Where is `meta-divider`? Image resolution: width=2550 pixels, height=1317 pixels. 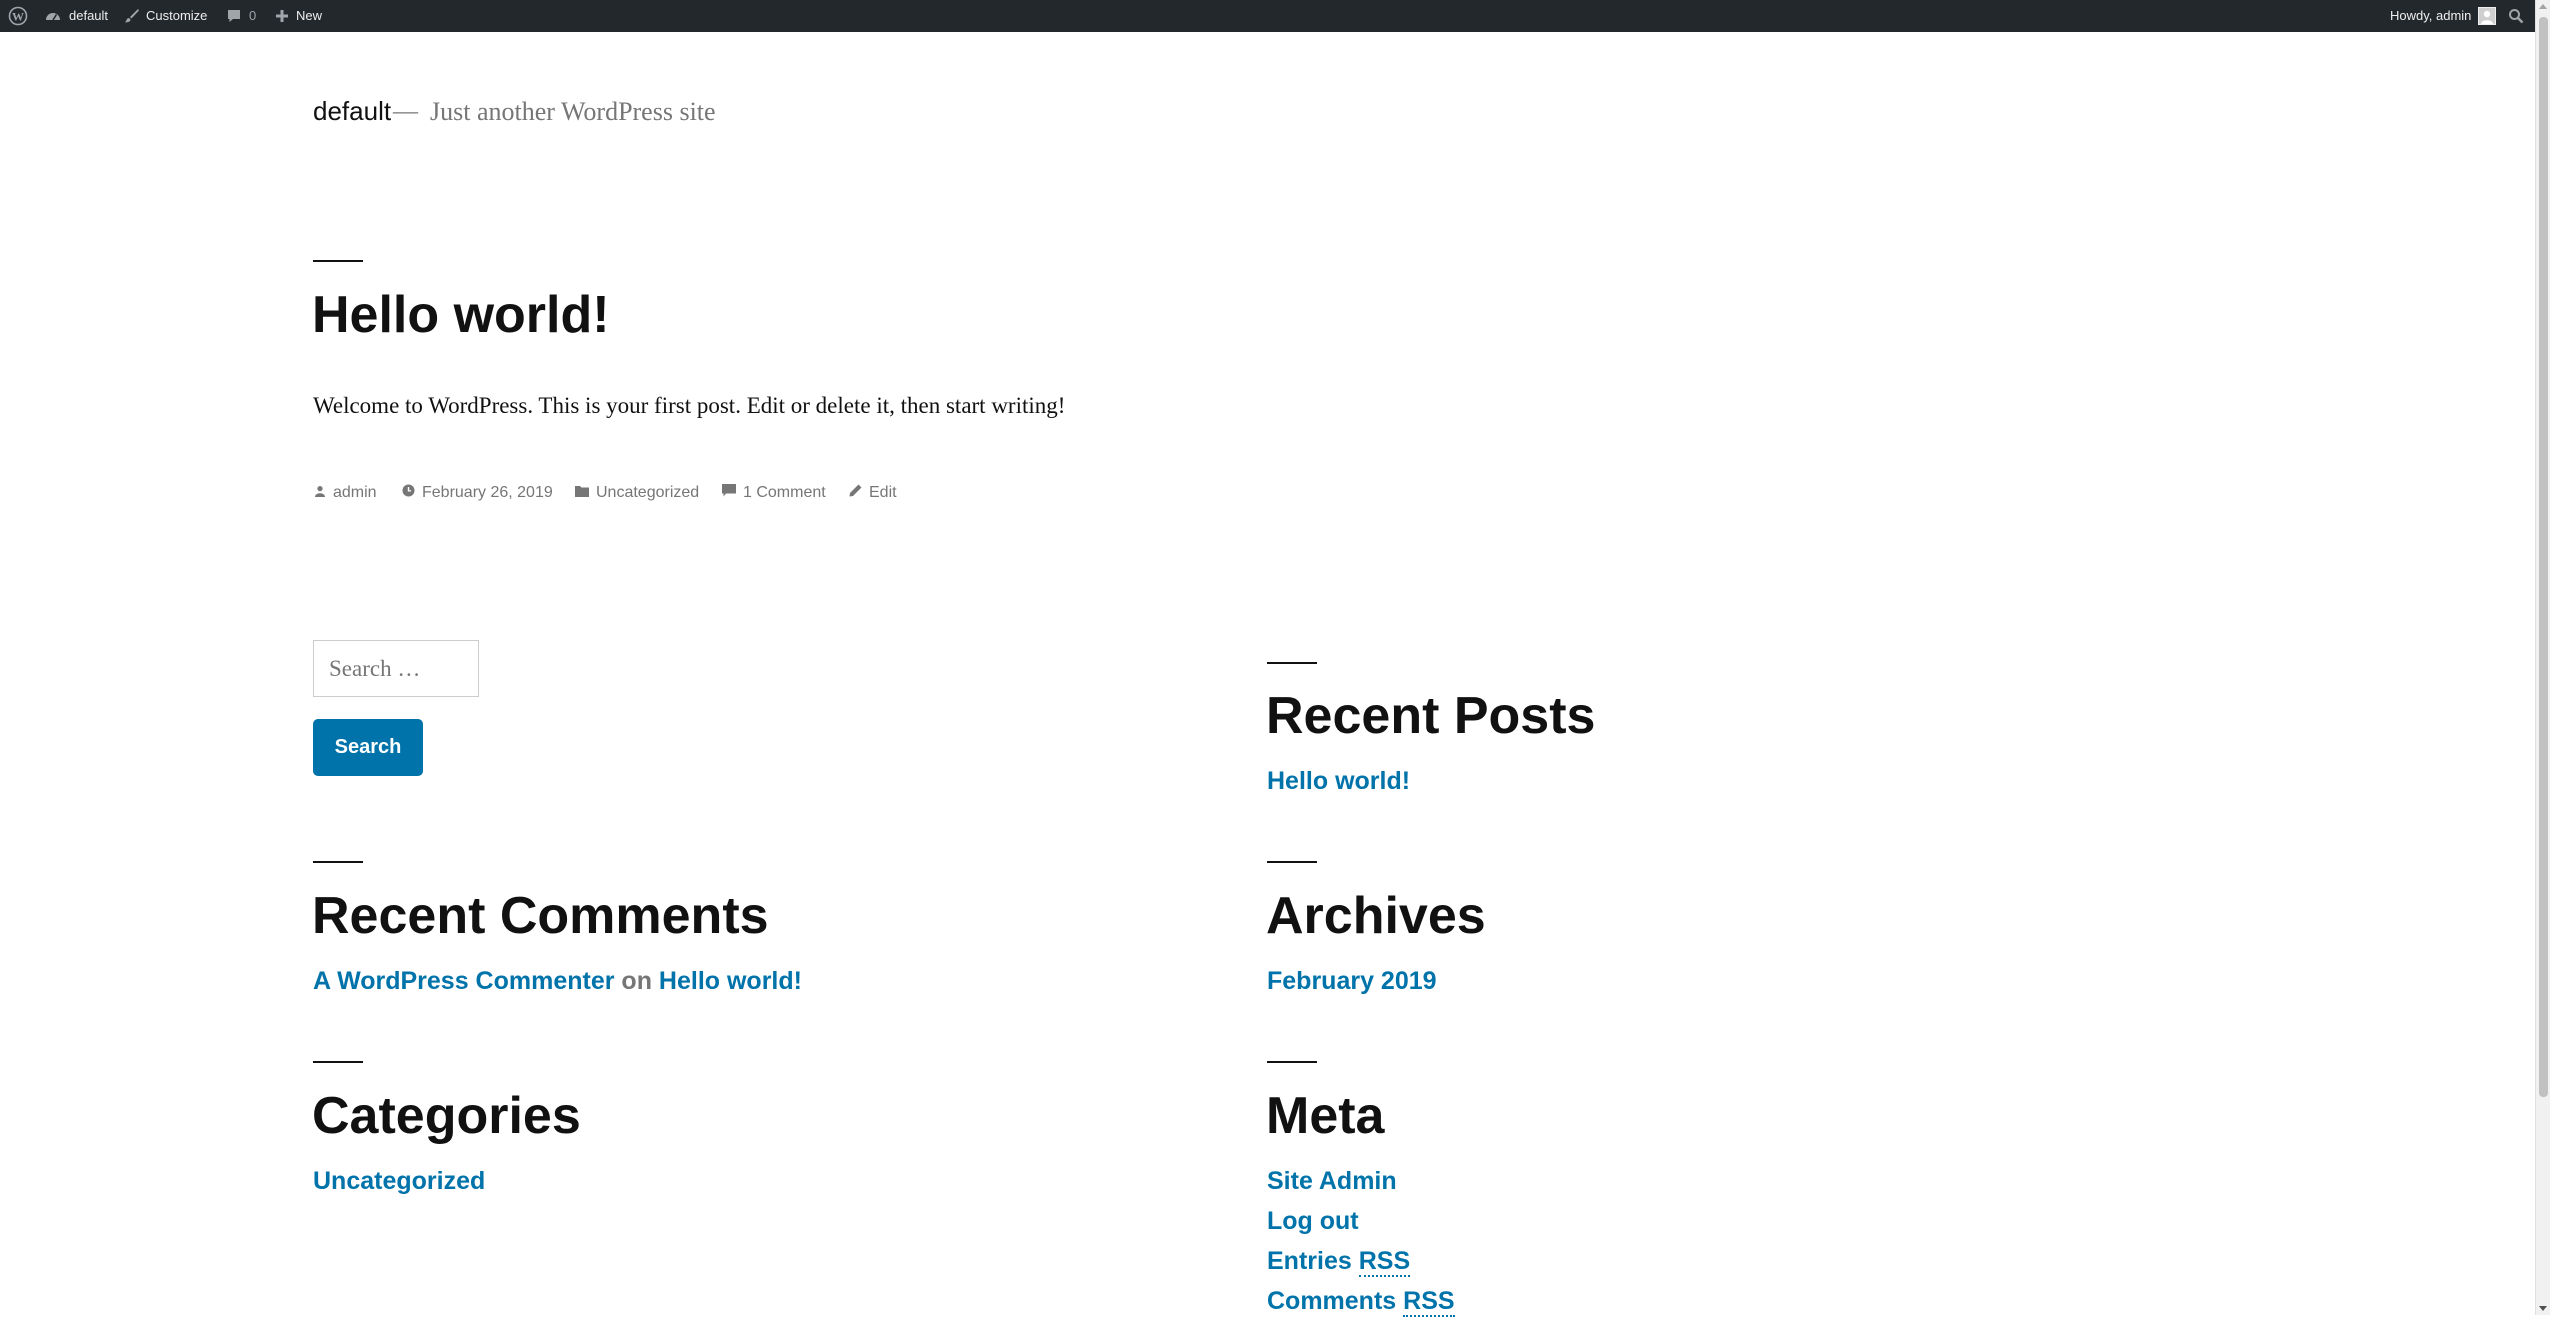 meta-divider is located at coordinates (1292, 1062).